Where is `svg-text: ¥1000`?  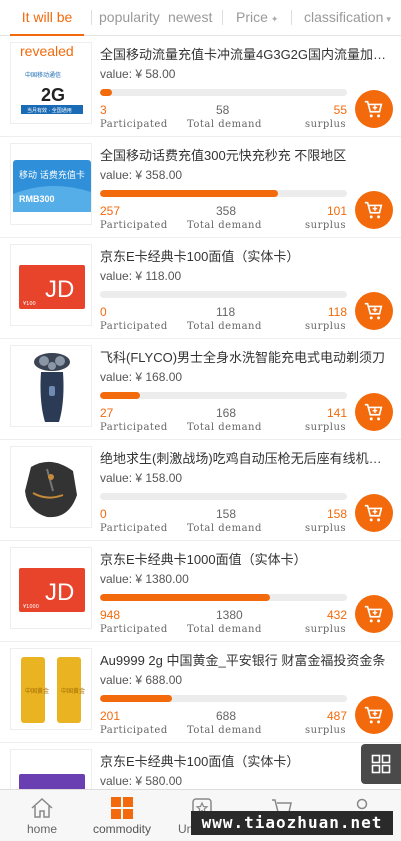
svg-text: ¥1000 is located at coordinates (31, 607).